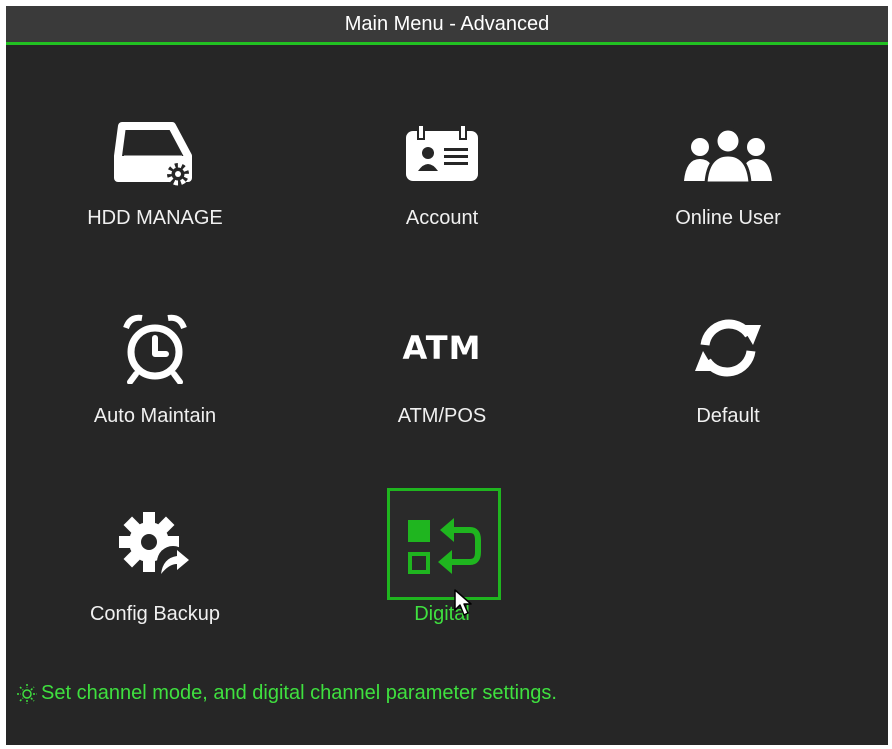  I want to click on hdd-manage-icon, so click(155, 153).